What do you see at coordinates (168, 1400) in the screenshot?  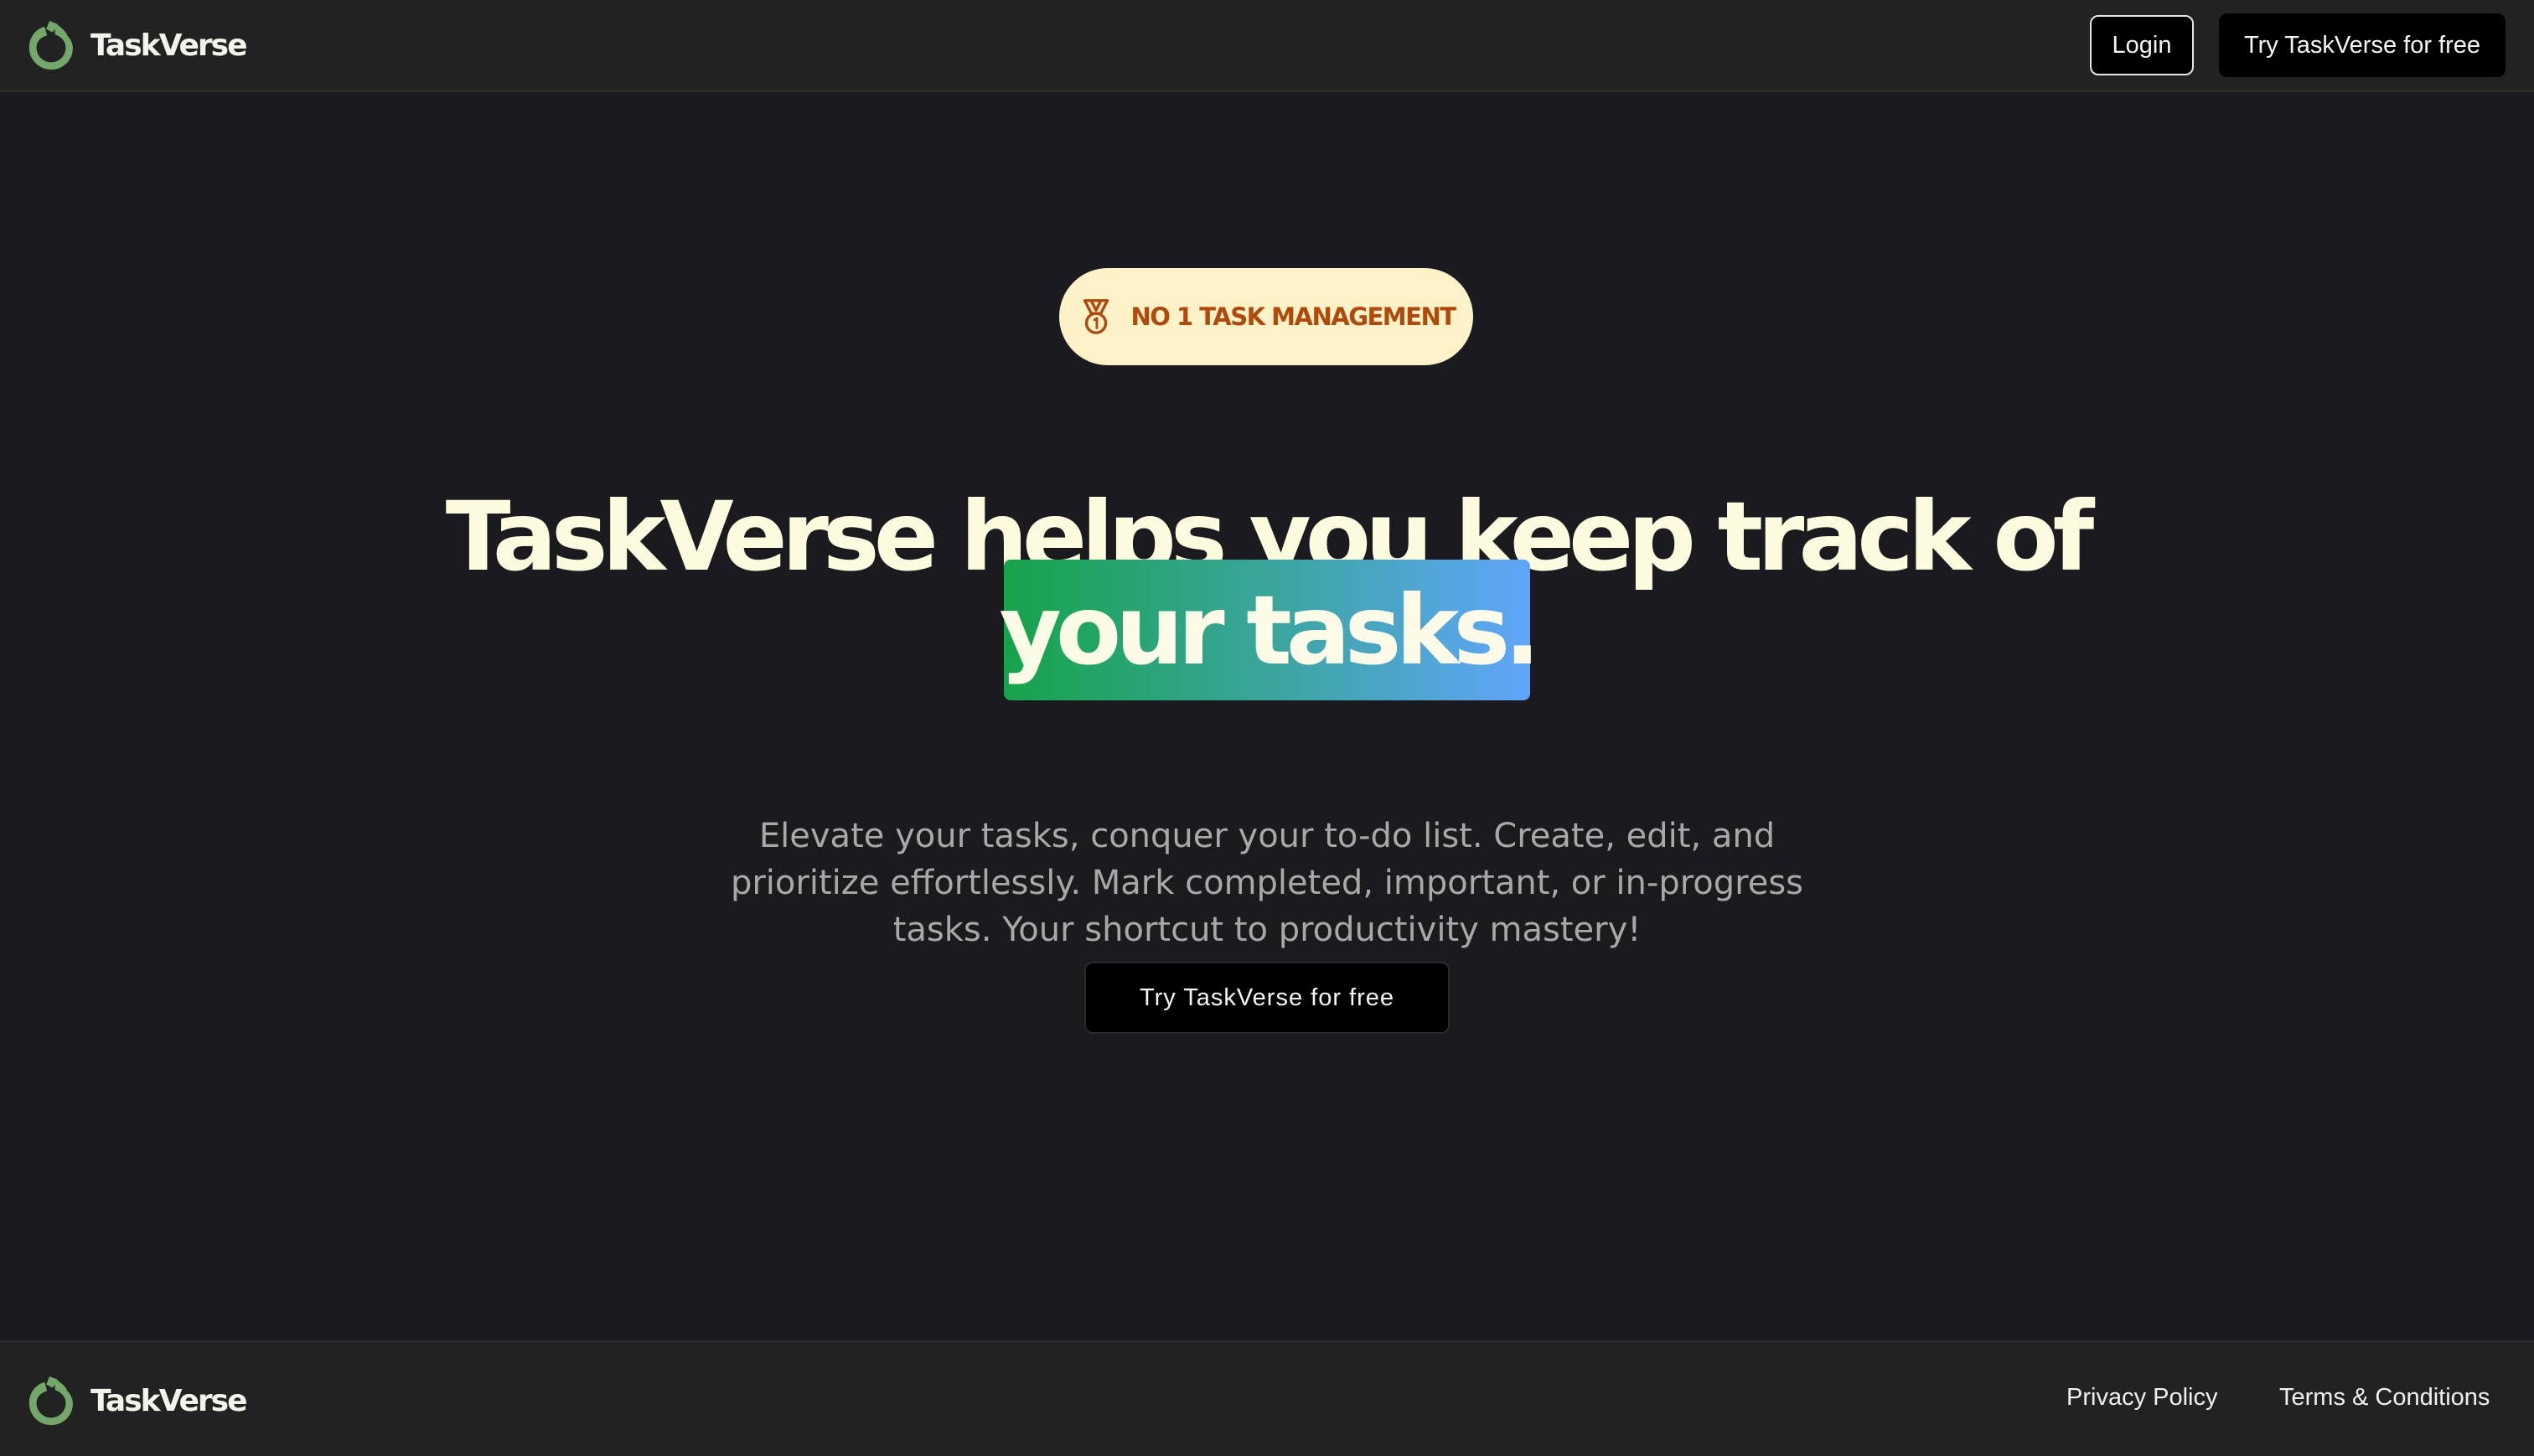 I see `footer-brand-name: TaskVerse` at bounding box center [168, 1400].